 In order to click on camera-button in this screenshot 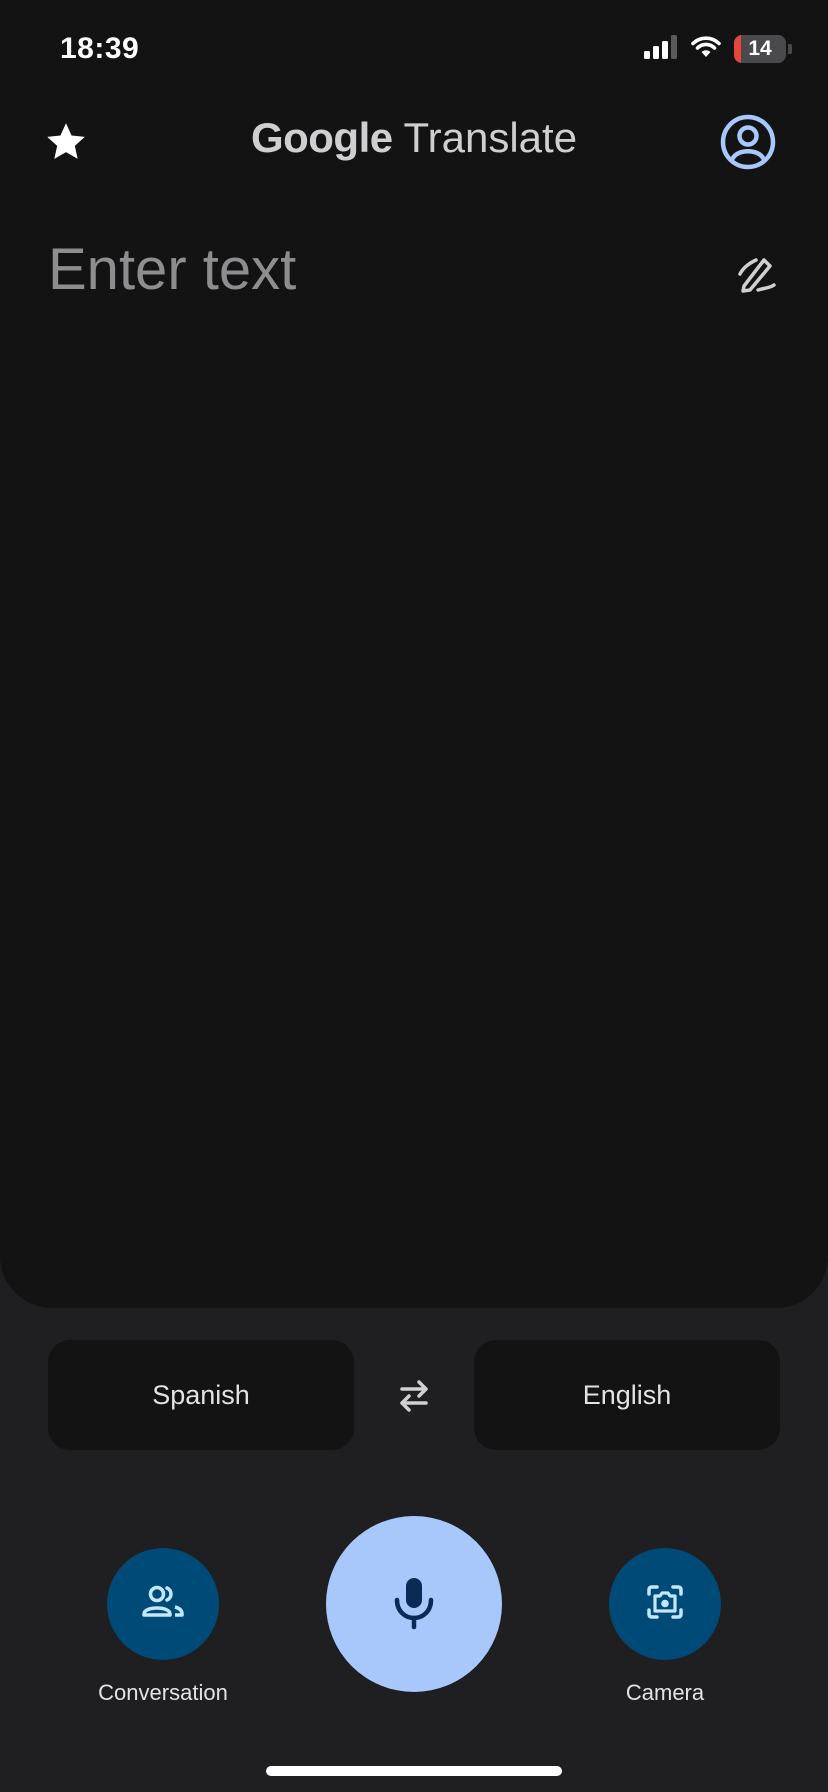, I will do `click(665, 1604)`.